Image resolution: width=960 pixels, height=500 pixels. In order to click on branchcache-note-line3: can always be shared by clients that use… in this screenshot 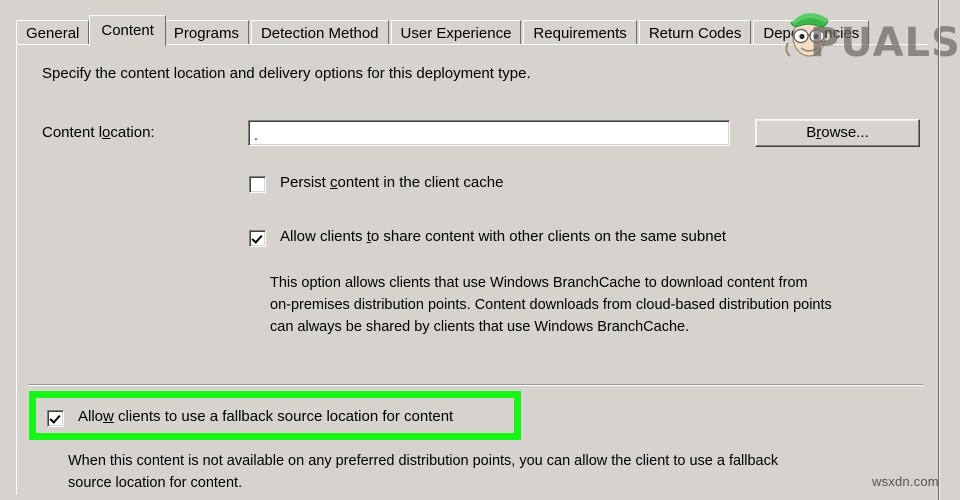, I will do `click(480, 327)`.